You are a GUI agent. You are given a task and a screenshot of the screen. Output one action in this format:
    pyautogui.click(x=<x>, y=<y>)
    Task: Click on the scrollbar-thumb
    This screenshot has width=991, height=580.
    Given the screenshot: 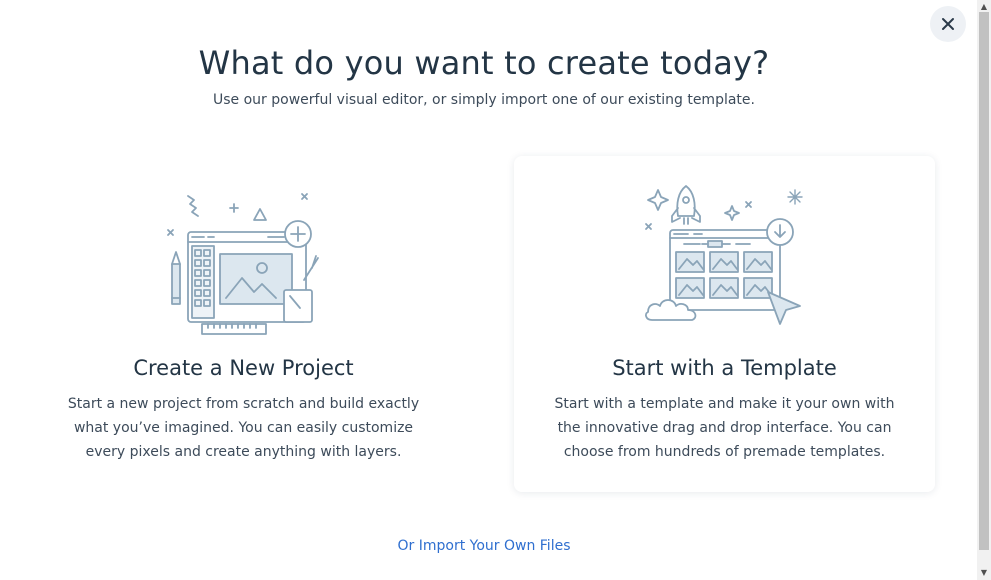 What is the action you would take?
    pyautogui.click(x=984, y=281)
    